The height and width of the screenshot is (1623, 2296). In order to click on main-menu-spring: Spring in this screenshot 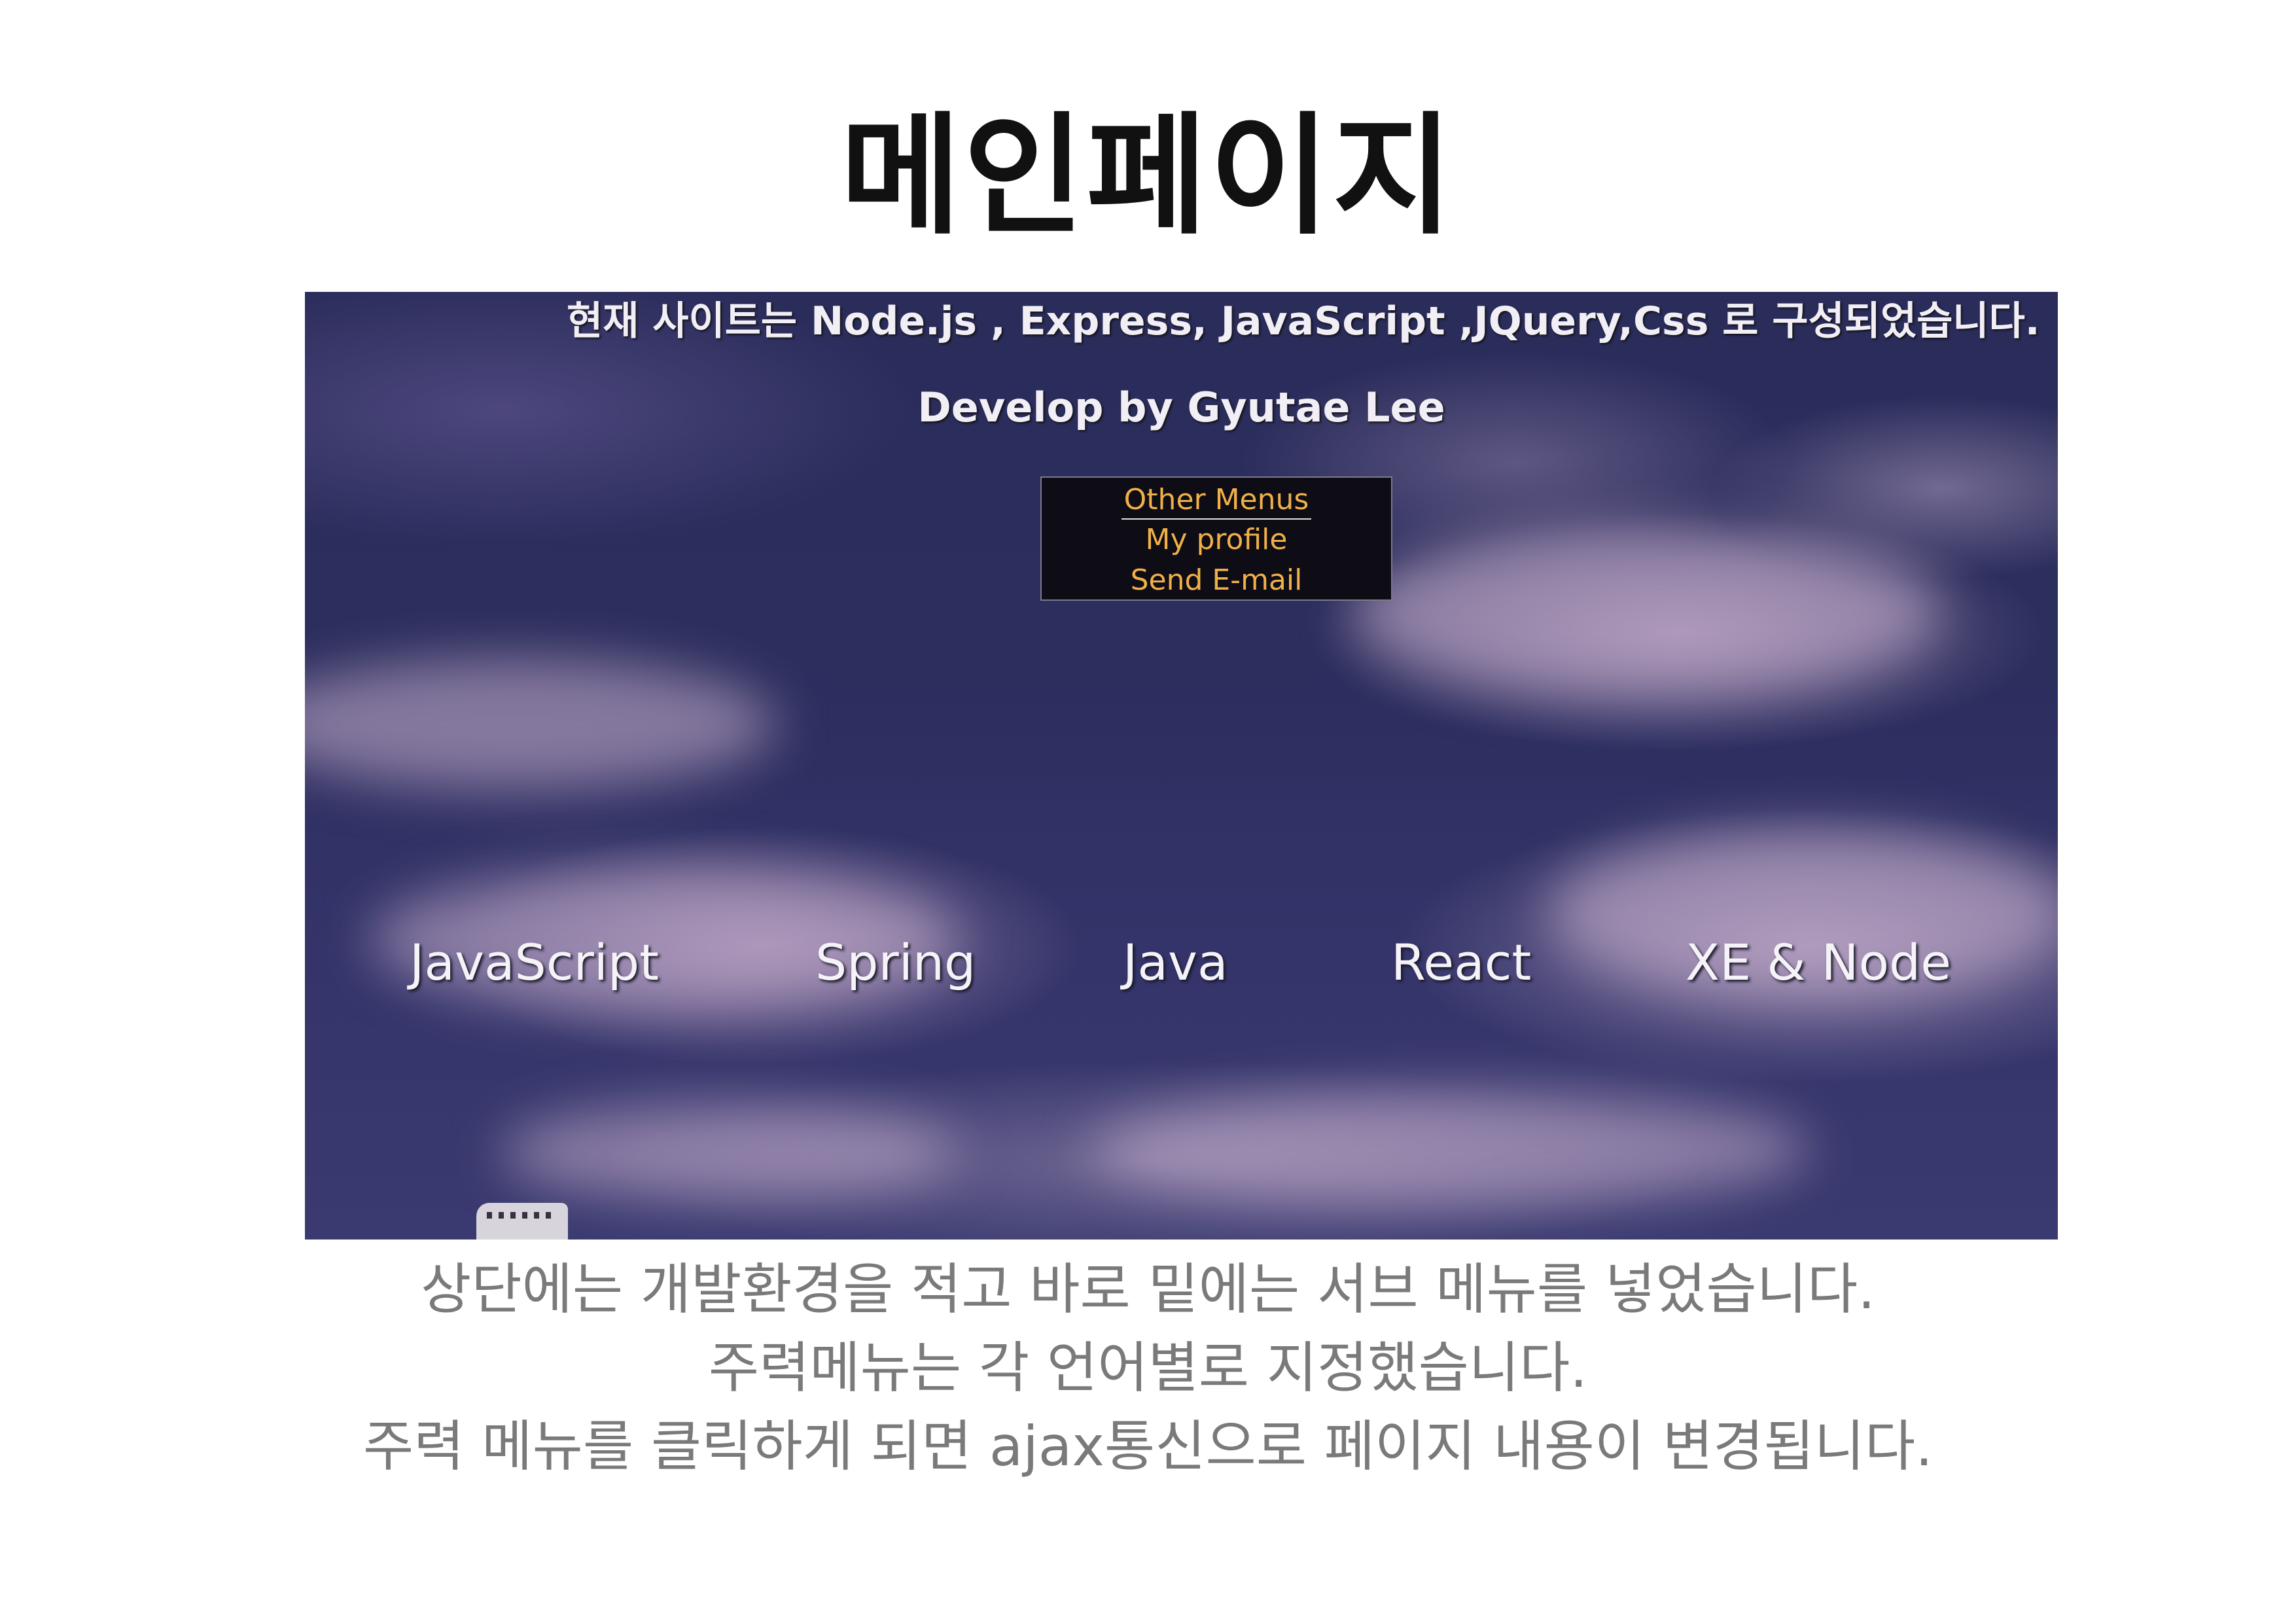, I will do `click(895, 962)`.